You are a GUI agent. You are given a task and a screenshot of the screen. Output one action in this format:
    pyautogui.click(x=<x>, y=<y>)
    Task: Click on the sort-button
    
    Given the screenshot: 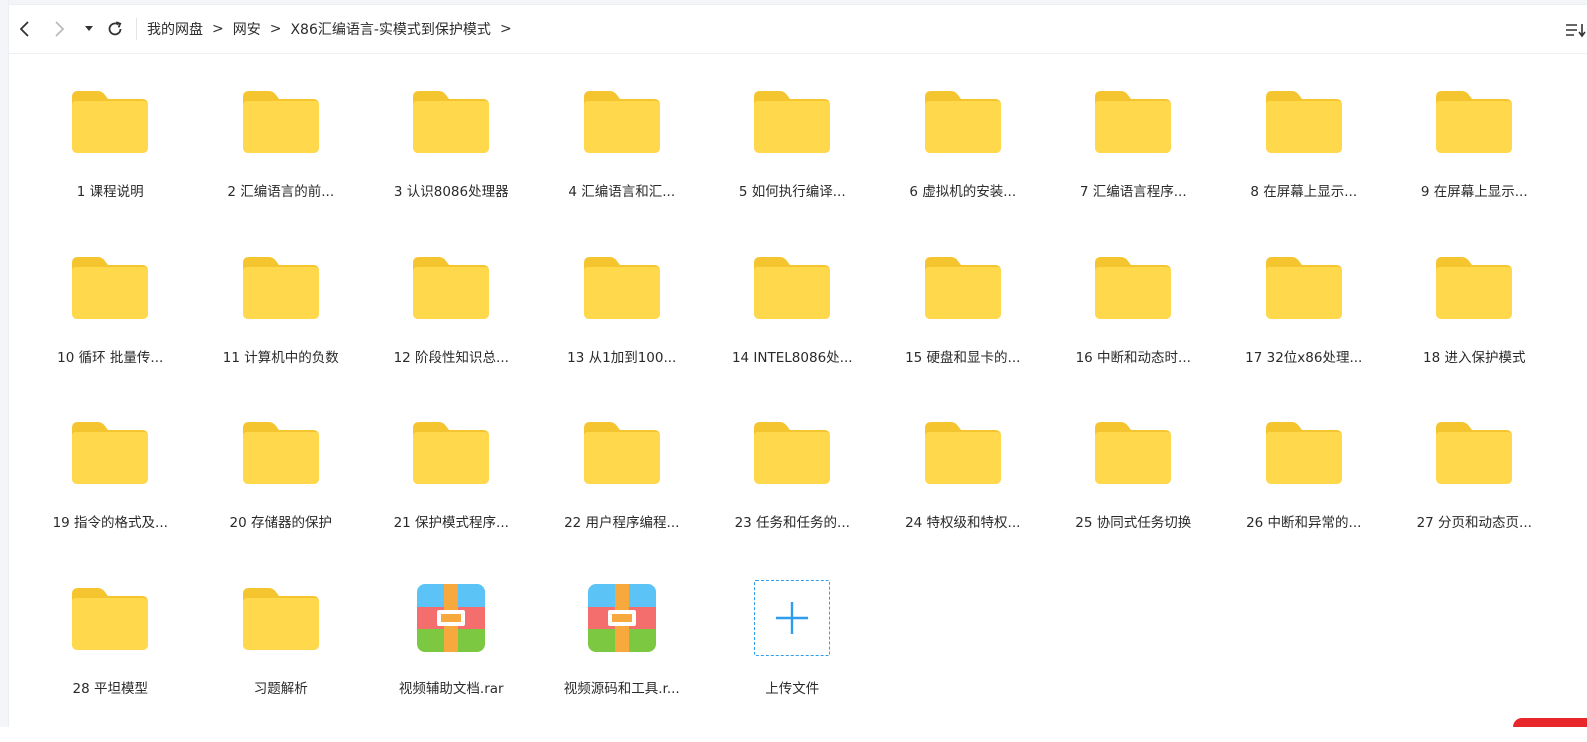 What is the action you would take?
    pyautogui.click(x=1572, y=30)
    